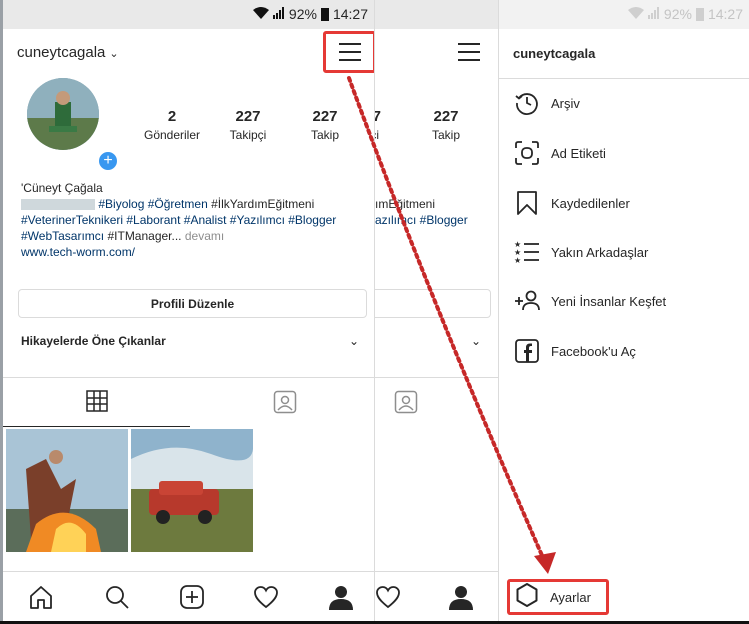 This screenshot has height=624, width=749. I want to click on bio-hashtags-1: #Biyolog #Öğretmen, so click(152, 204).